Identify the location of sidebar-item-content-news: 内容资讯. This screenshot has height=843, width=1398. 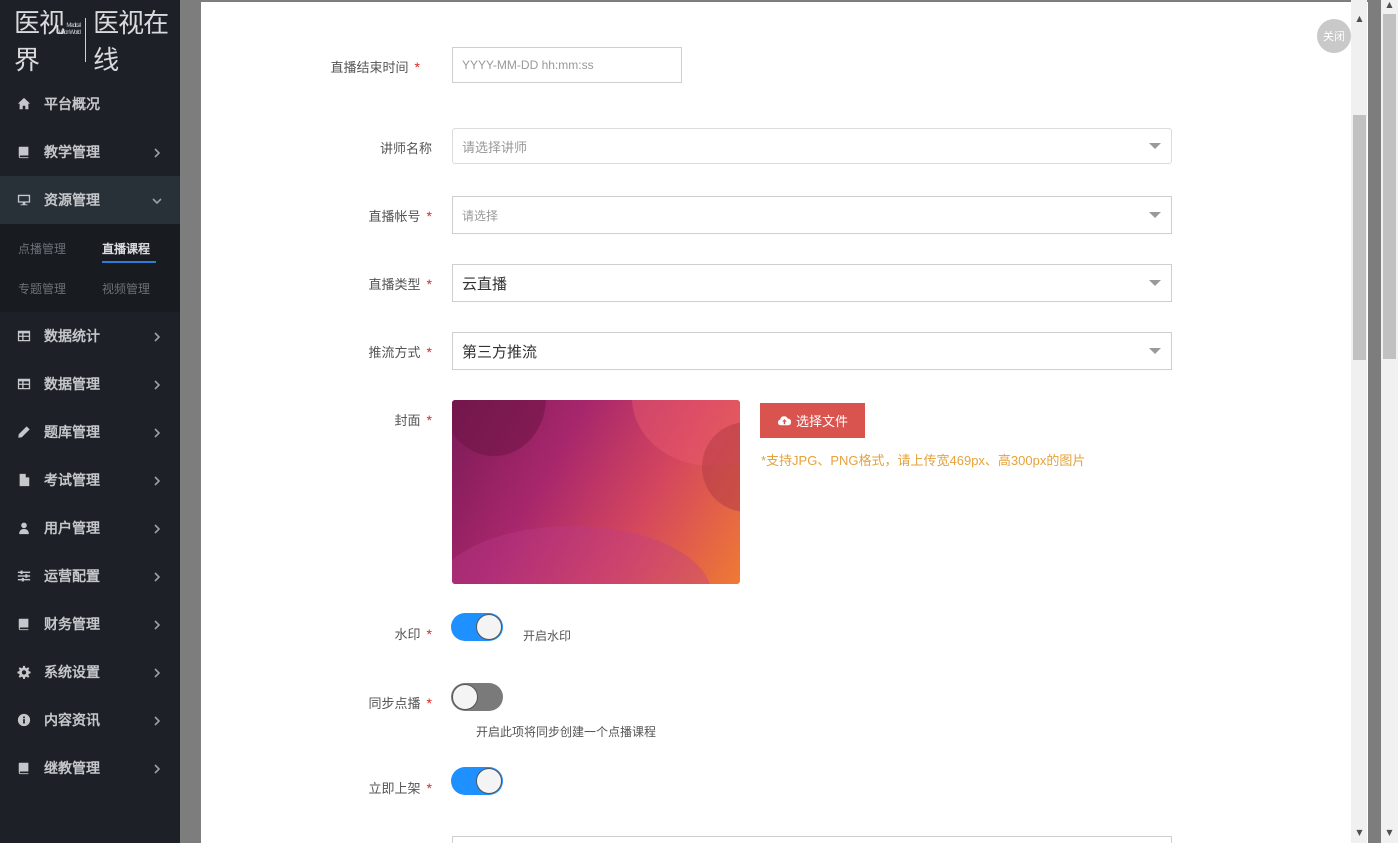
(90, 720).